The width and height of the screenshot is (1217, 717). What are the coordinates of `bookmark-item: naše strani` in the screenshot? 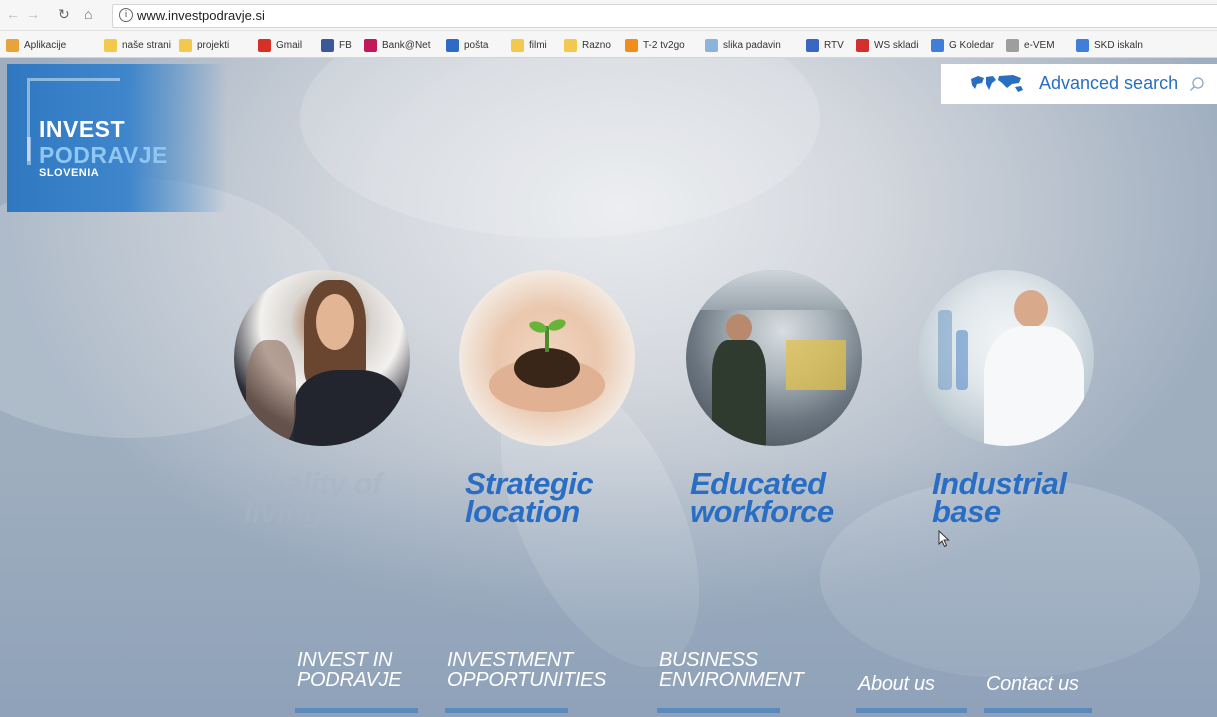 It's located at (137, 45).